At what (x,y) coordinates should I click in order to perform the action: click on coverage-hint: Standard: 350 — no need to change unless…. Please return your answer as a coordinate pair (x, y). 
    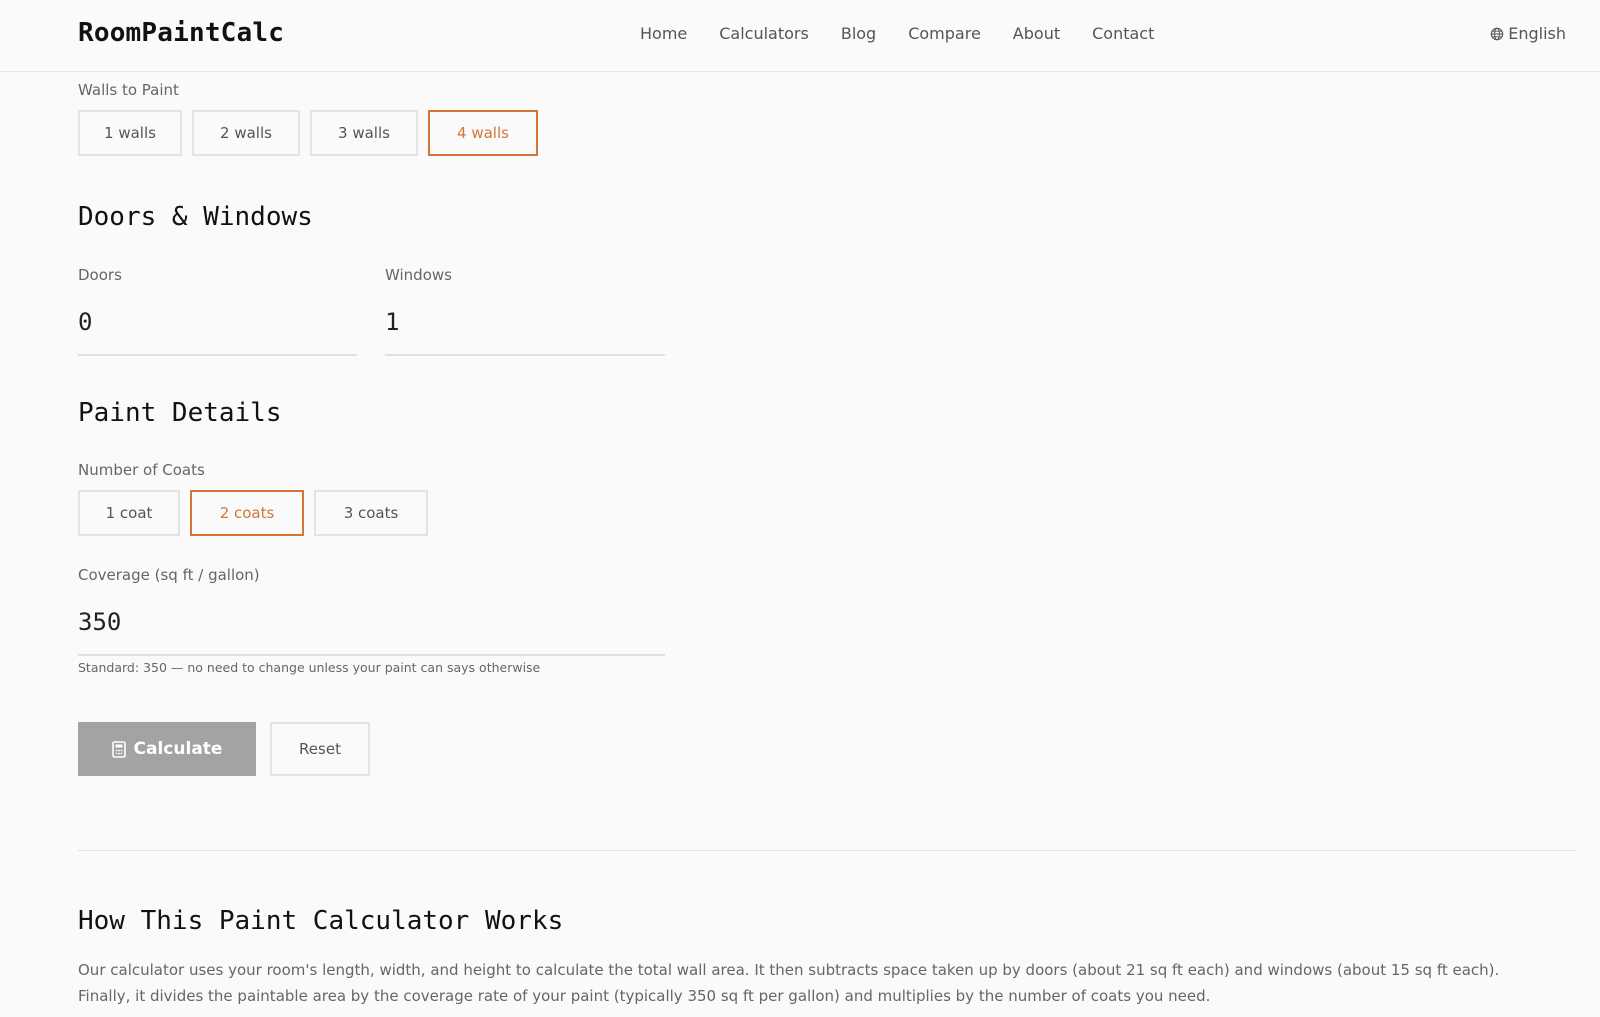
    Looking at the image, I should click on (309, 667).